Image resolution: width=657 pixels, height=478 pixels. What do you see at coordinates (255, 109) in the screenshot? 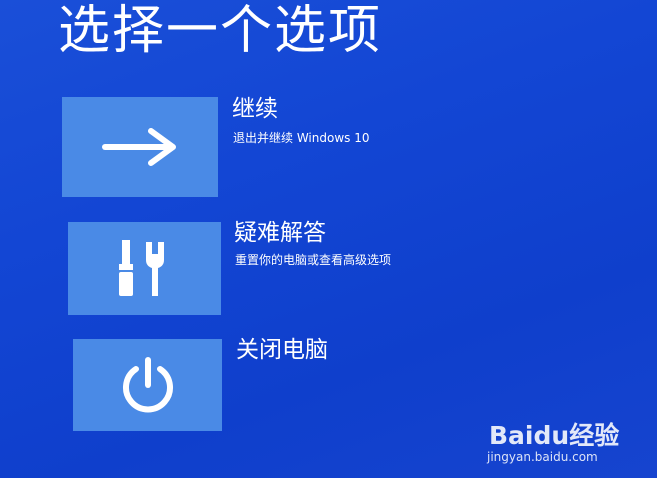
I see `continue-label: 继续` at bounding box center [255, 109].